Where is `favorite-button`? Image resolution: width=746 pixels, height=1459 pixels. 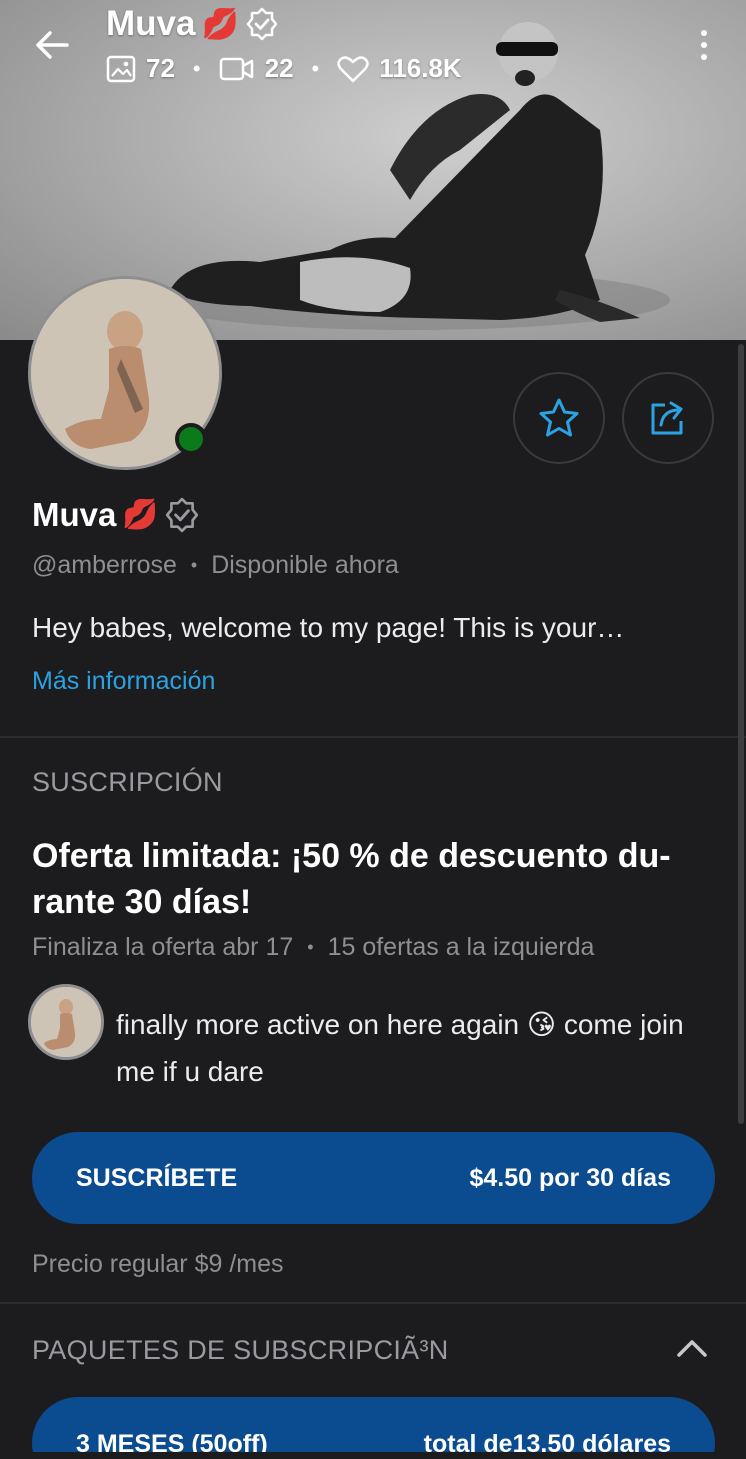 favorite-button is located at coordinates (559, 418).